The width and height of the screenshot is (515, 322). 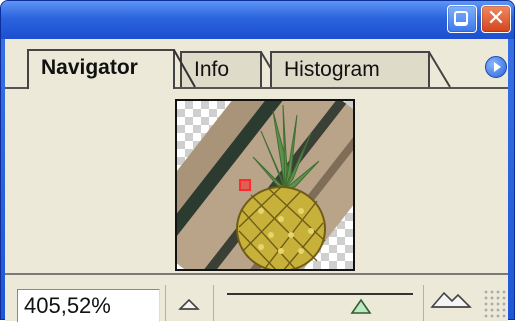 What do you see at coordinates (495, 304) in the screenshot?
I see `resize-grip` at bounding box center [495, 304].